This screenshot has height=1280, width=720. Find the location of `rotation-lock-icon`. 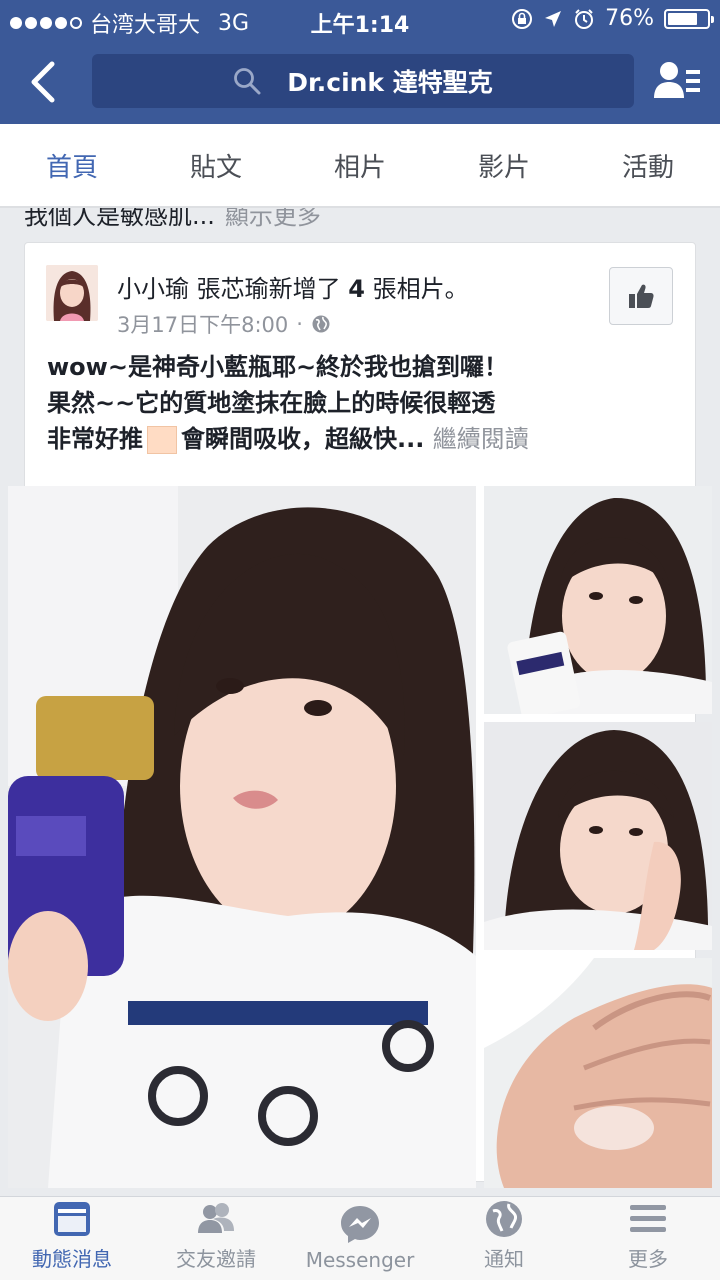

rotation-lock-icon is located at coordinates (522, 18).